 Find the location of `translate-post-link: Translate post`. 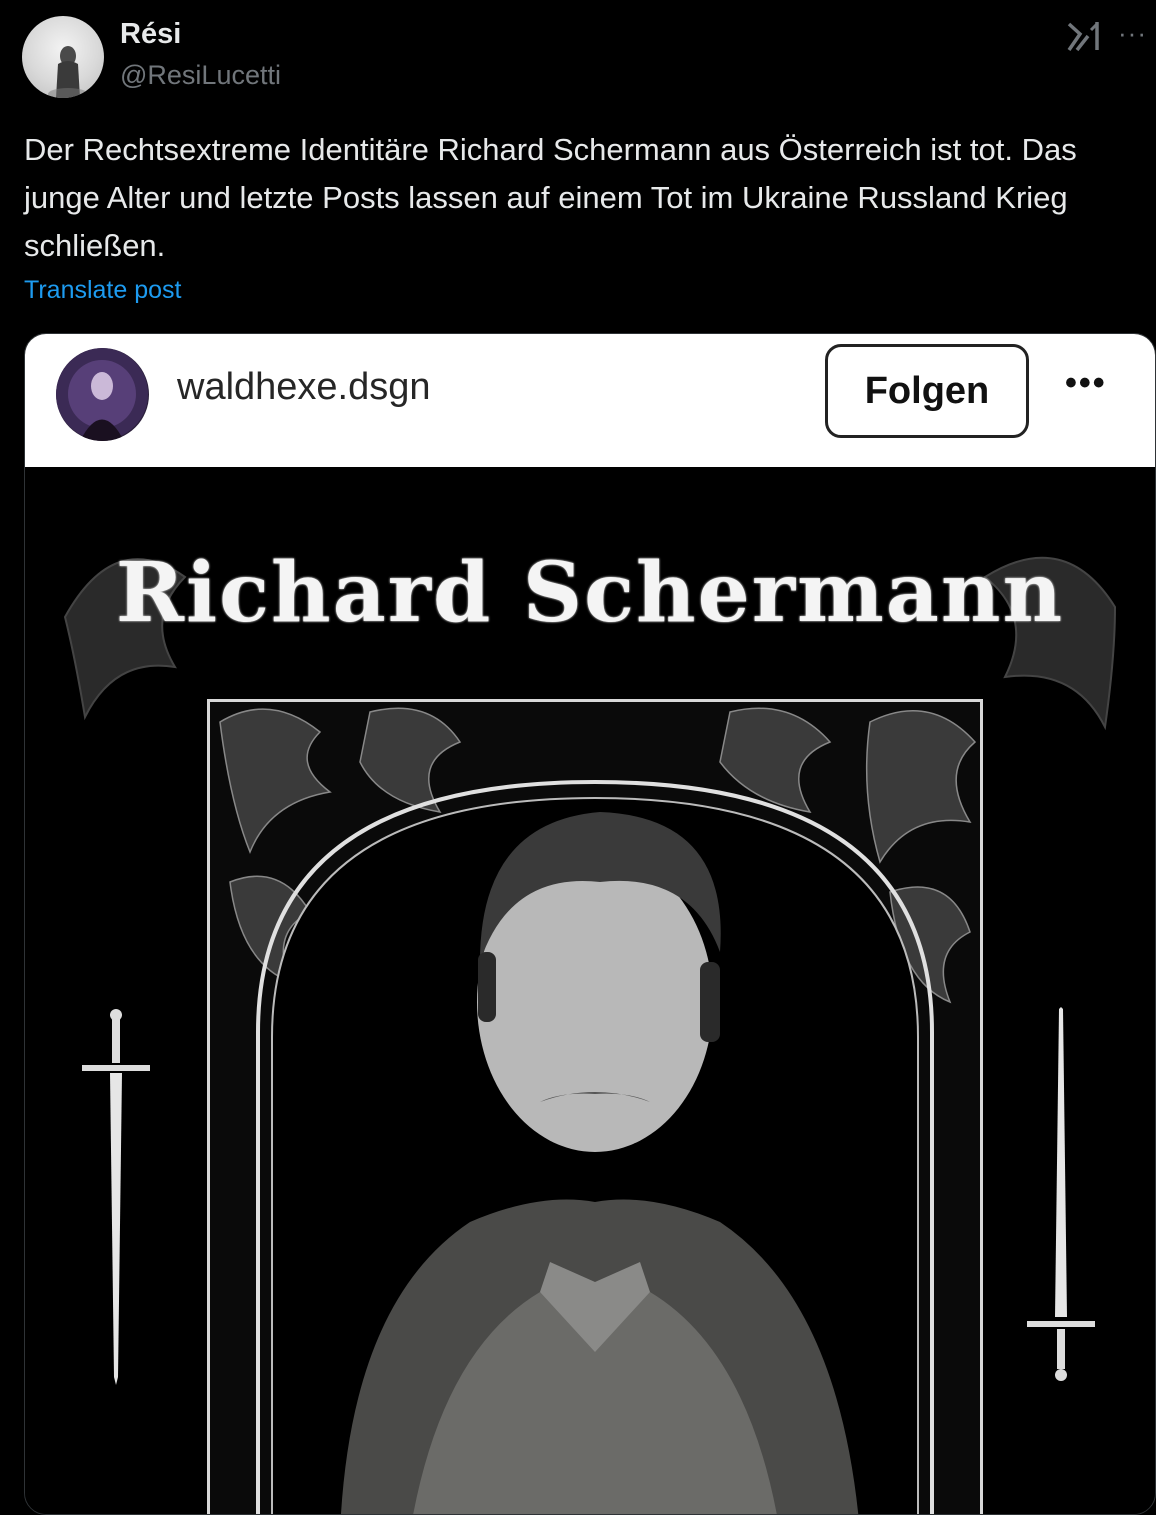

translate-post-link: Translate post is located at coordinates (102, 290).